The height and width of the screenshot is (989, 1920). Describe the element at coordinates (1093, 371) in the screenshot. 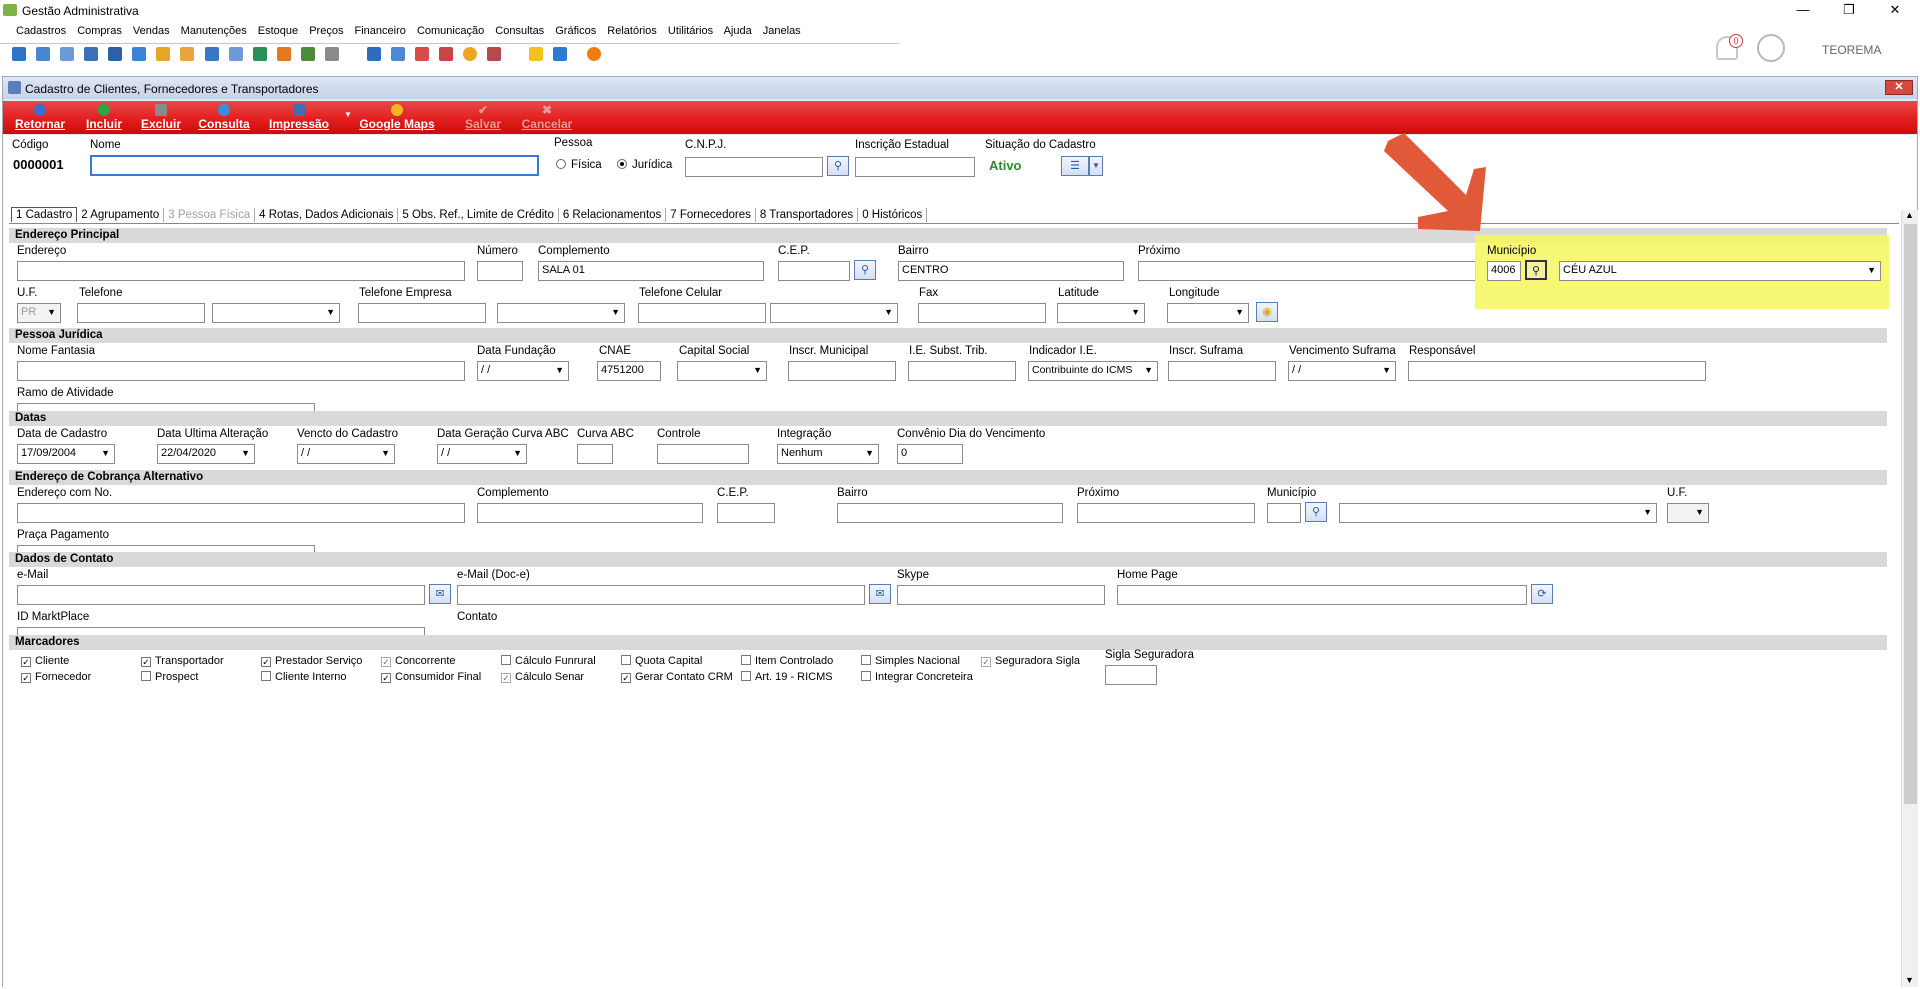

I see `indicador-ie-select: Contribuinte do ICMS` at that location.